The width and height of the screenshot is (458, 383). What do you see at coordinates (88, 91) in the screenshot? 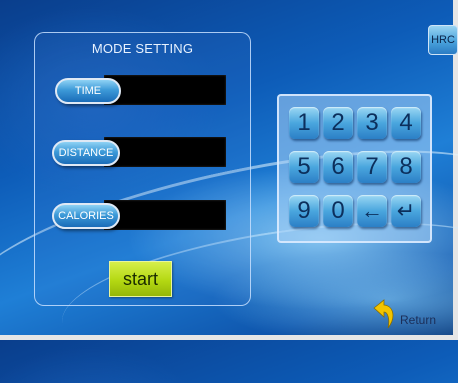
I see `time-button: TIME` at bounding box center [88, 91].